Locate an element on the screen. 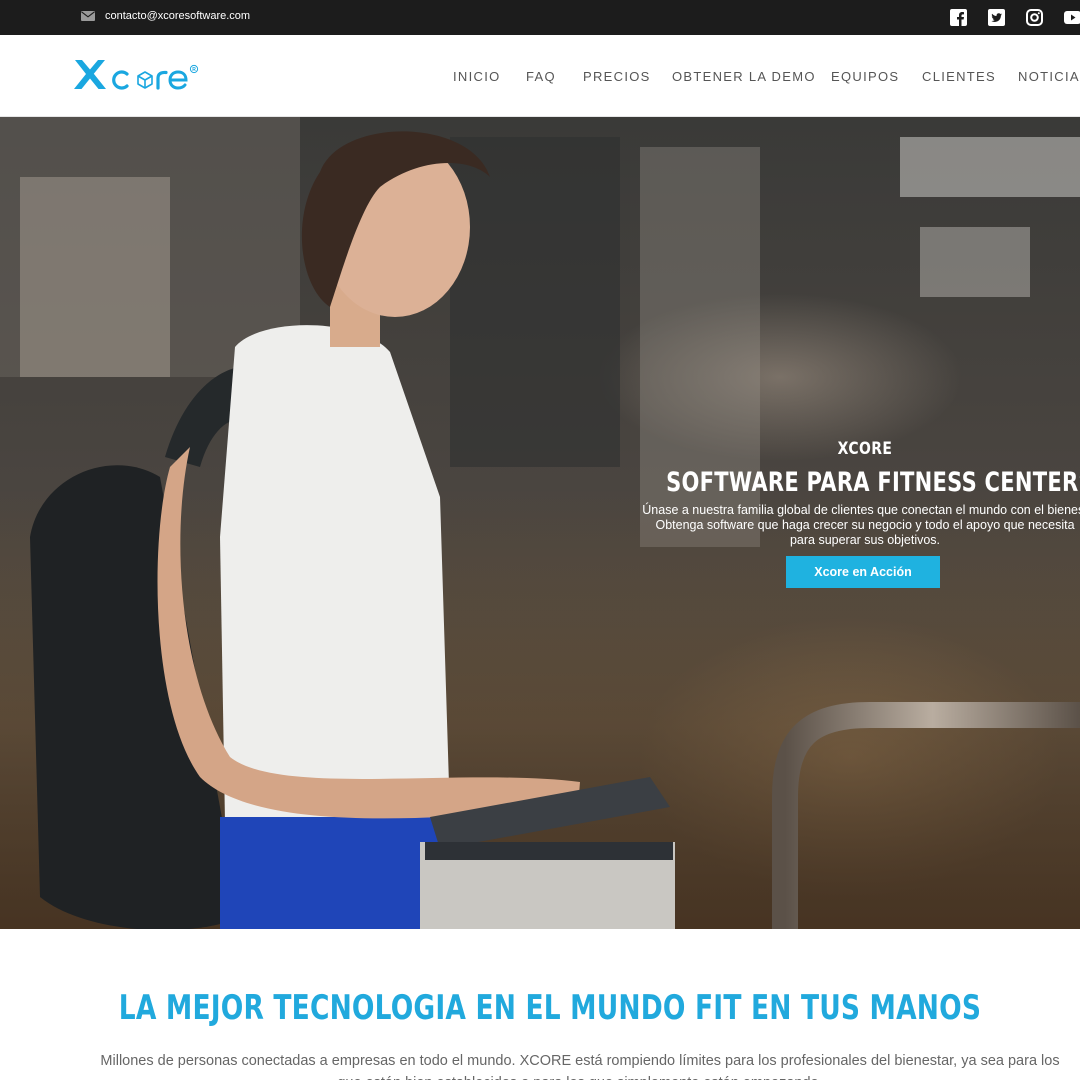 Image resolution: width=1080 pixels, height=1080 pixels. nav-item-faq: FAQ is located at coordinates (541, 76).